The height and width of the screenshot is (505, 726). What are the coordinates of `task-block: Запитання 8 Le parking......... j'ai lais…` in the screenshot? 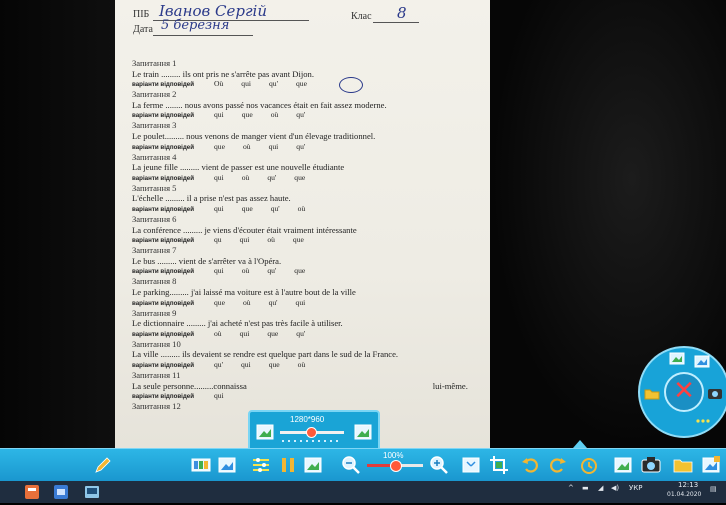 It's located at (244, 292).